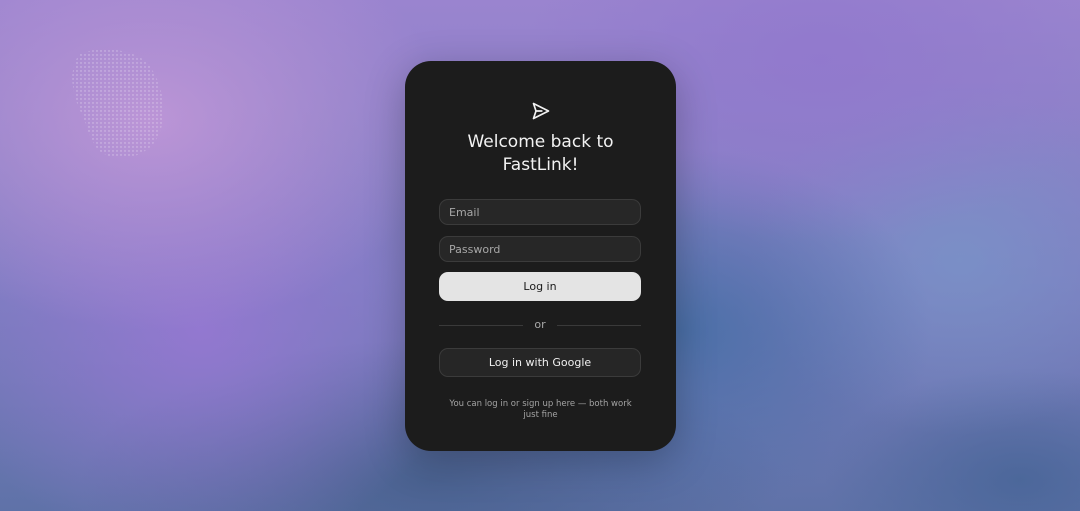 This screenshot has height=511, width=1080. What do you see at coordinates (540, 325) in the screenshot?
I see `or-divider: or` at bounding box center [540, 325].